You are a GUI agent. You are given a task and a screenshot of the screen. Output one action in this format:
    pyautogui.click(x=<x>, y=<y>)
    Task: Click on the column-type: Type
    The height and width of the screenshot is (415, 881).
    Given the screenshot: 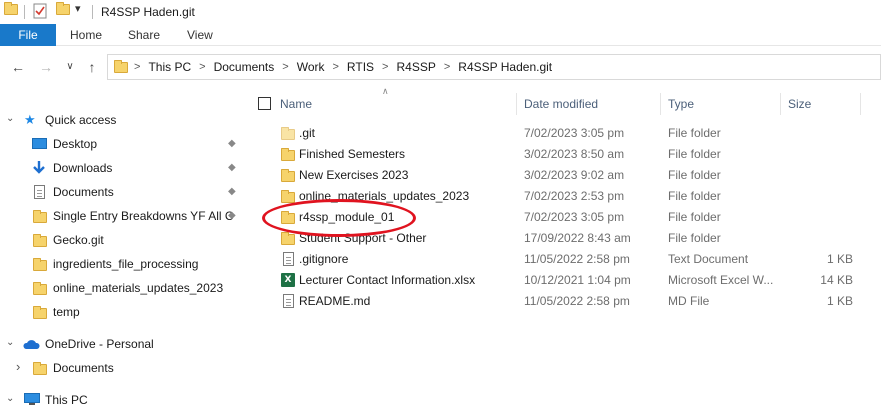 What is the action you would take?
    pyautogui.click(x=681, y=104)
    